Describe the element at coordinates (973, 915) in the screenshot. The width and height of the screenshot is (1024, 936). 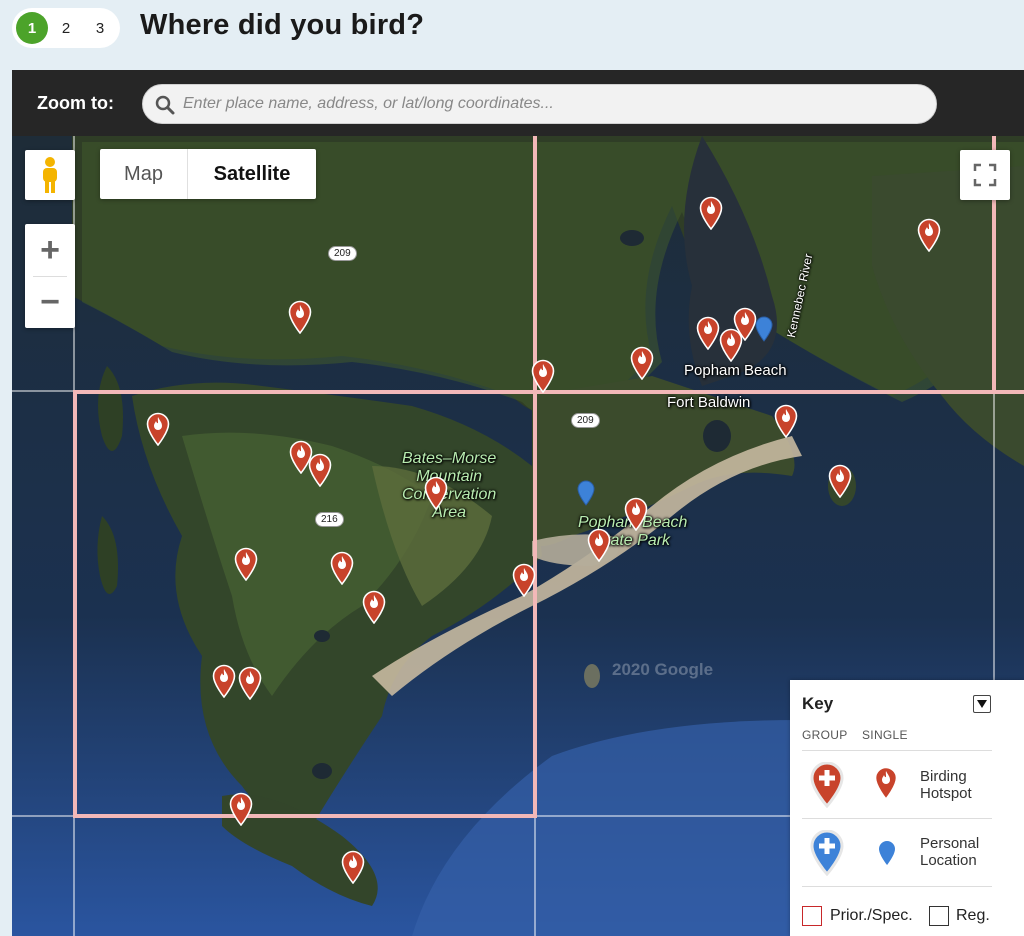
I see `reg-label: Reg.` at that location.